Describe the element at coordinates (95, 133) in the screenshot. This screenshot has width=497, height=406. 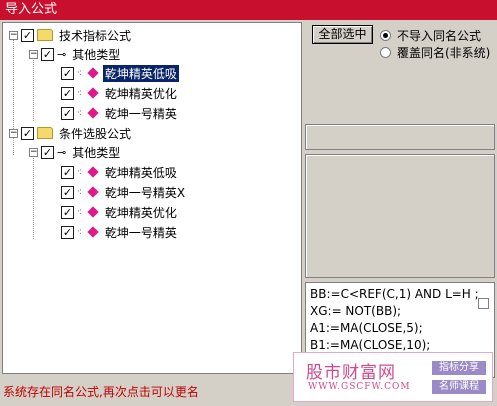
I see `tree-group-label: 条件选股公式` at that location.